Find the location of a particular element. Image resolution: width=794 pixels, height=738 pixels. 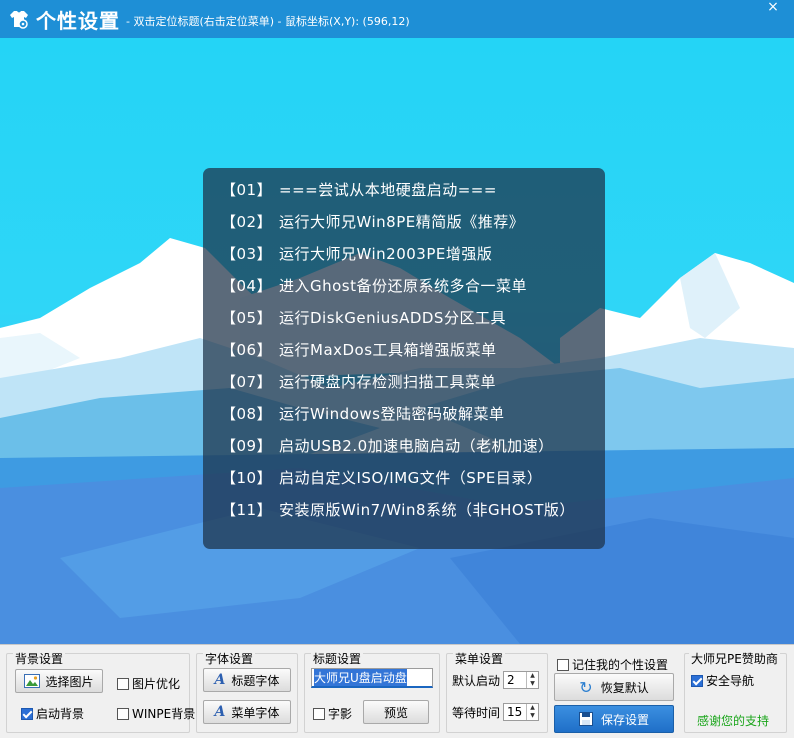

menu-item: 【05】 运行DiskGeniusADDS分区工具 is located at coordinates (404, 317).